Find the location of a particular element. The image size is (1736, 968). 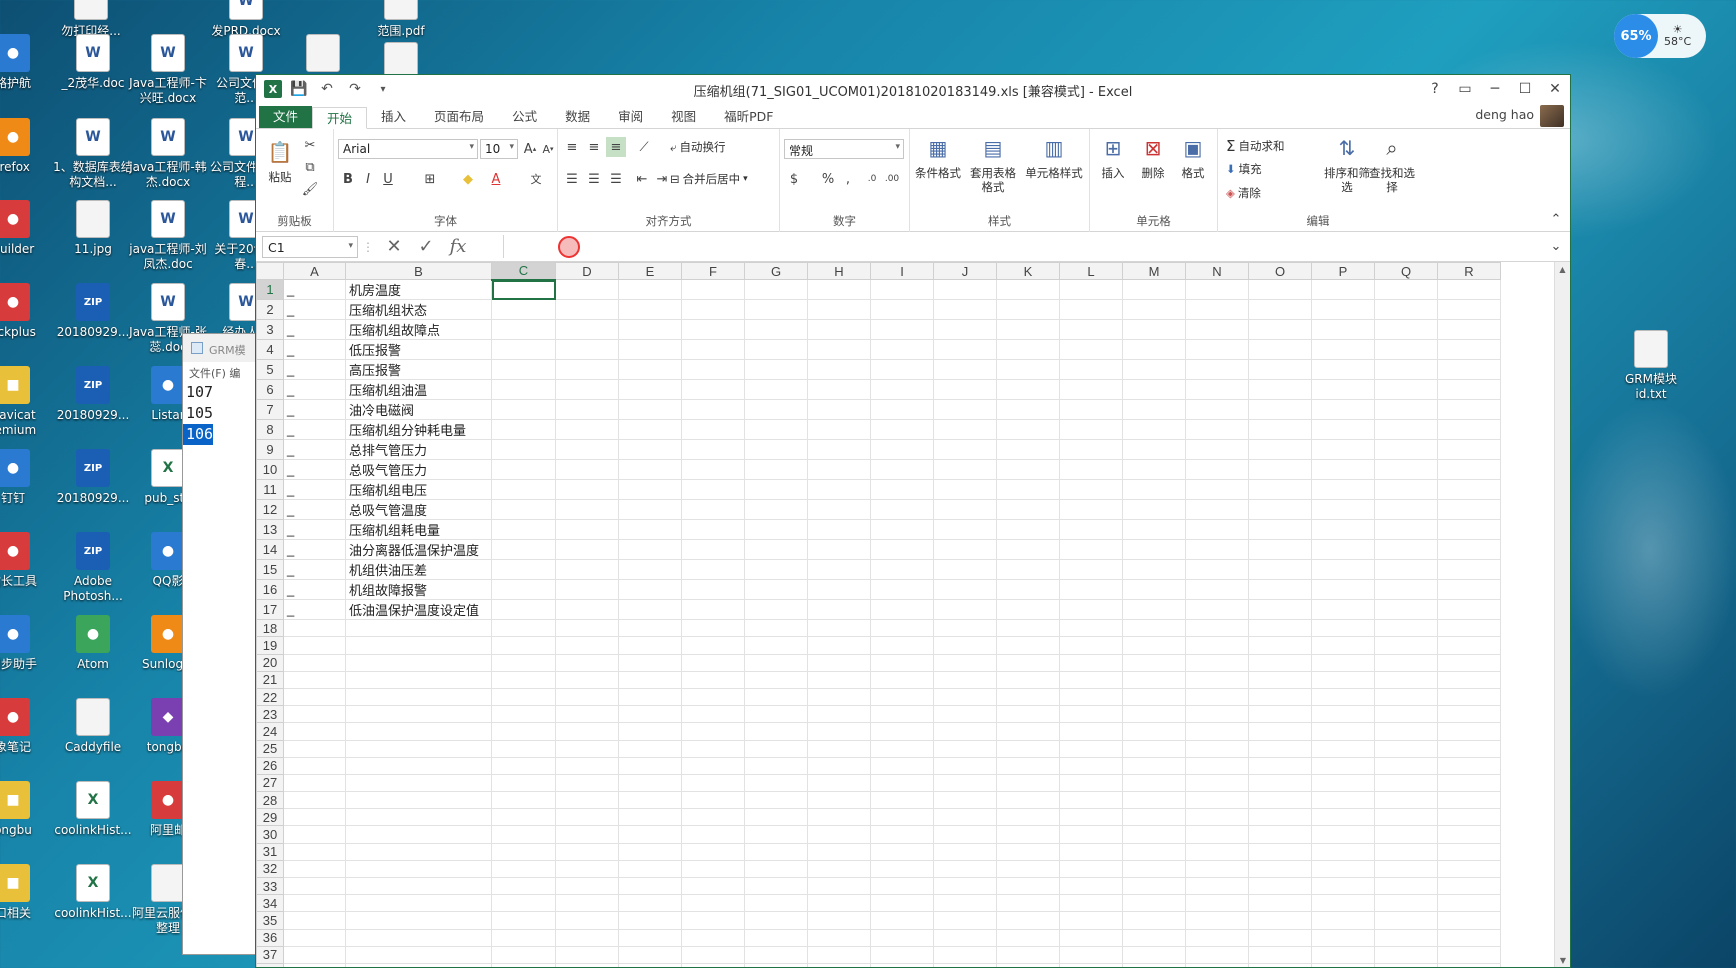

cell-F23 is located at coordinates (713, 714).